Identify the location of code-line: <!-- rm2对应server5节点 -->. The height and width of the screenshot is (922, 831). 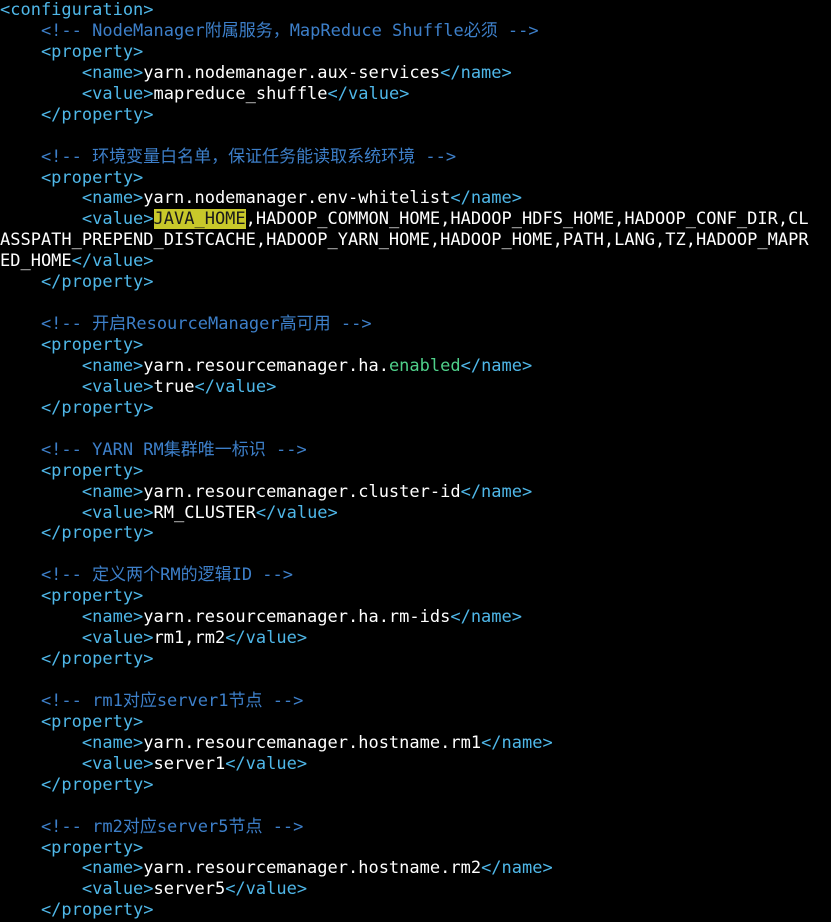
(415, 827).